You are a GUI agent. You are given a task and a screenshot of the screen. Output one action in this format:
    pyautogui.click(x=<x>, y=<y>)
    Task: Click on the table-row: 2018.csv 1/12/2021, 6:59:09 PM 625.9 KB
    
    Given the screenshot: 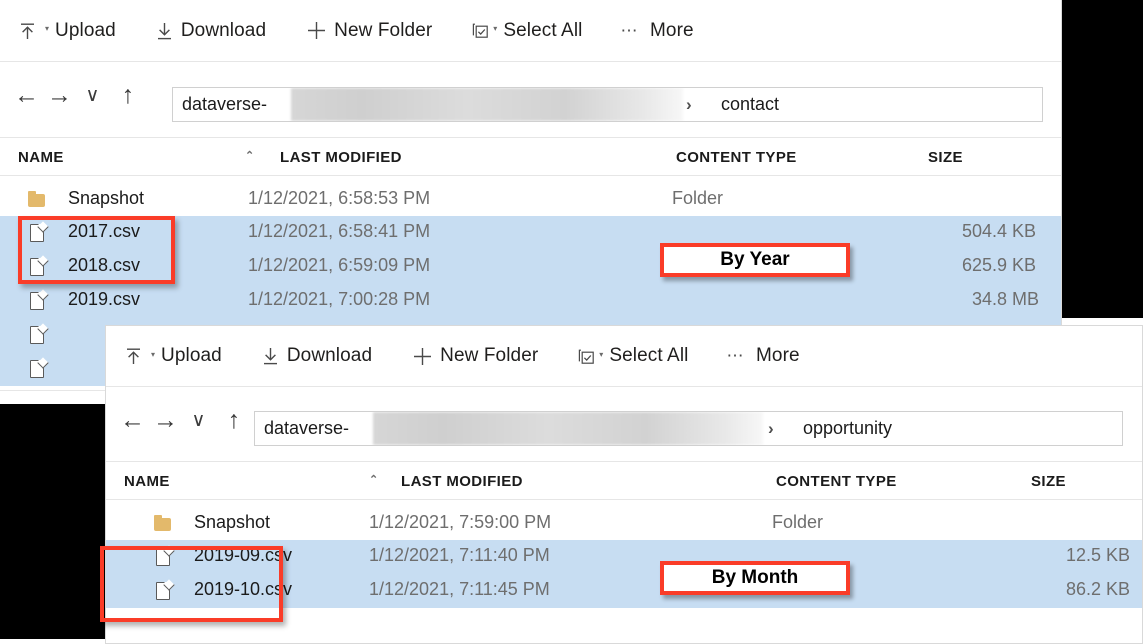 What is the action you would take?
    pyautogui.click(x=530, y=267)
    